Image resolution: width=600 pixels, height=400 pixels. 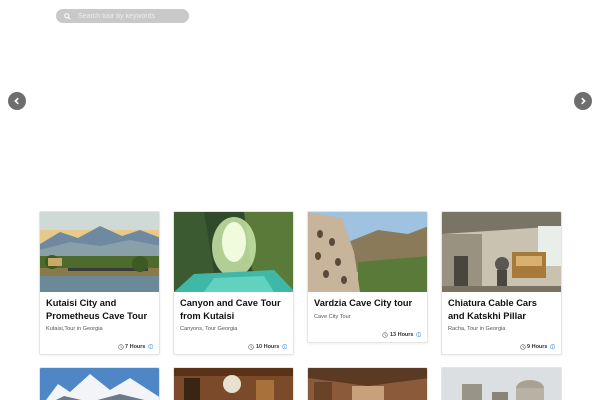 What do you see at coordinates (537, 347) in the screenshot?
I see `duration-text: 9 Hours` at bounding box center [537, 347].